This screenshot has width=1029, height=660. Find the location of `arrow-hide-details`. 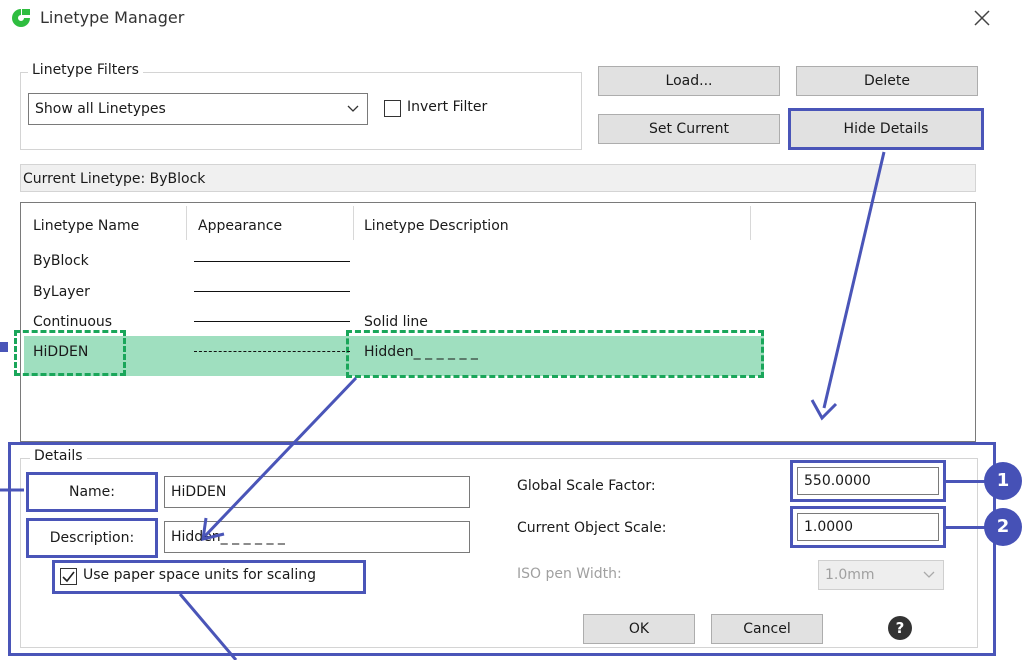

arrow-hide-details is located at coordinates (854, 280).